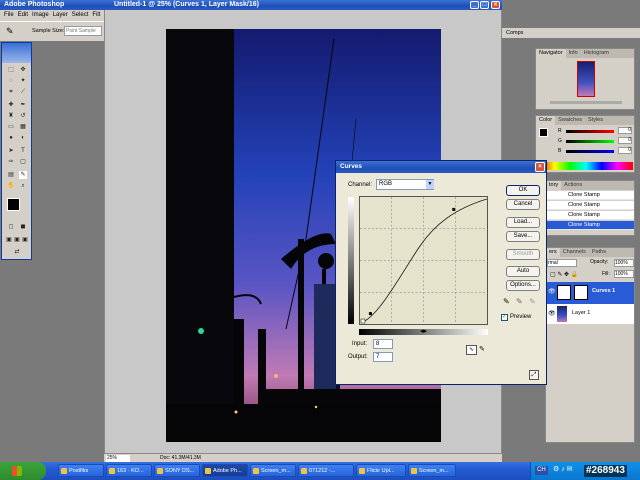 The width and height of the screenshot is (640, 480). I want to click on cancel-button: Cancel, so click(523, 204).